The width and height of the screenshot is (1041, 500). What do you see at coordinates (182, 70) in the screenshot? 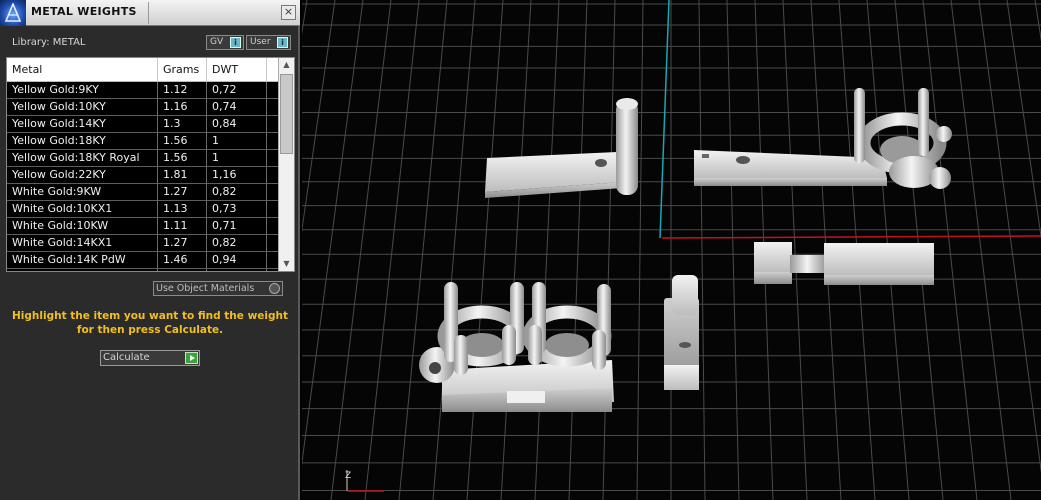
I see `column-header-grams: Grams` at bounding box center [182, 70].